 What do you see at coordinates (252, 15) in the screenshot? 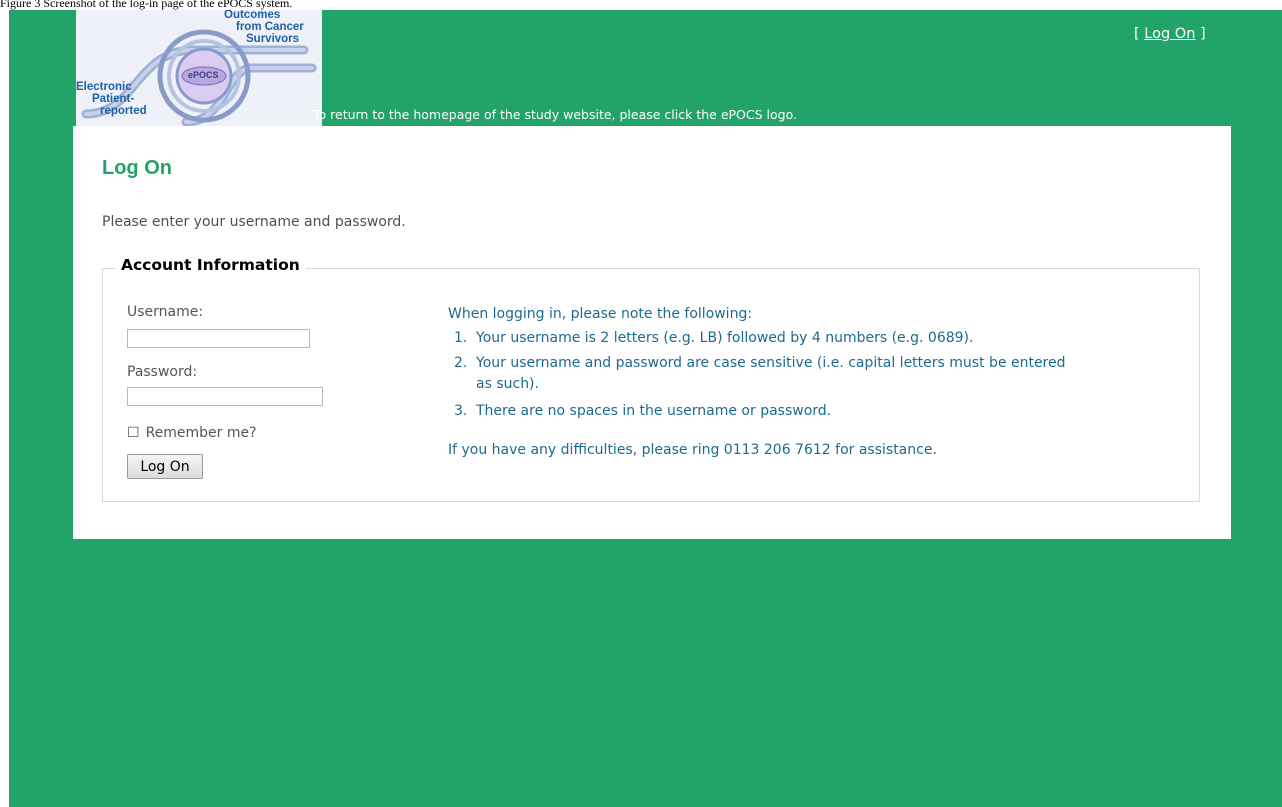
I see `logo-text-line: Outcomes` at bounding box center [252, 15].